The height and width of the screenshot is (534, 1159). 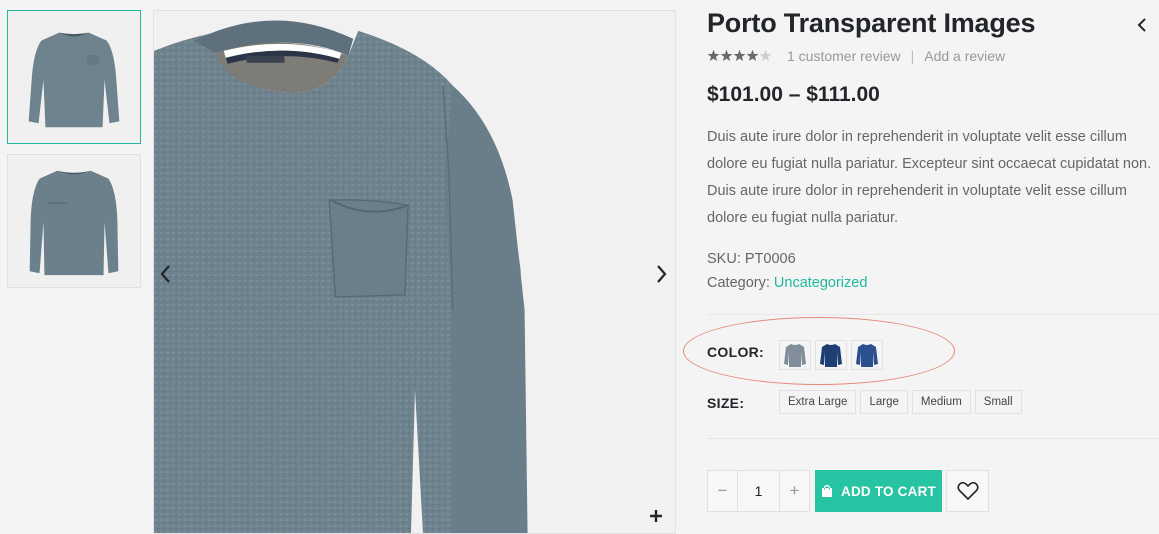 I want to click on add-to-cart-button: ADD TO CART, so click(x=878, y=491).